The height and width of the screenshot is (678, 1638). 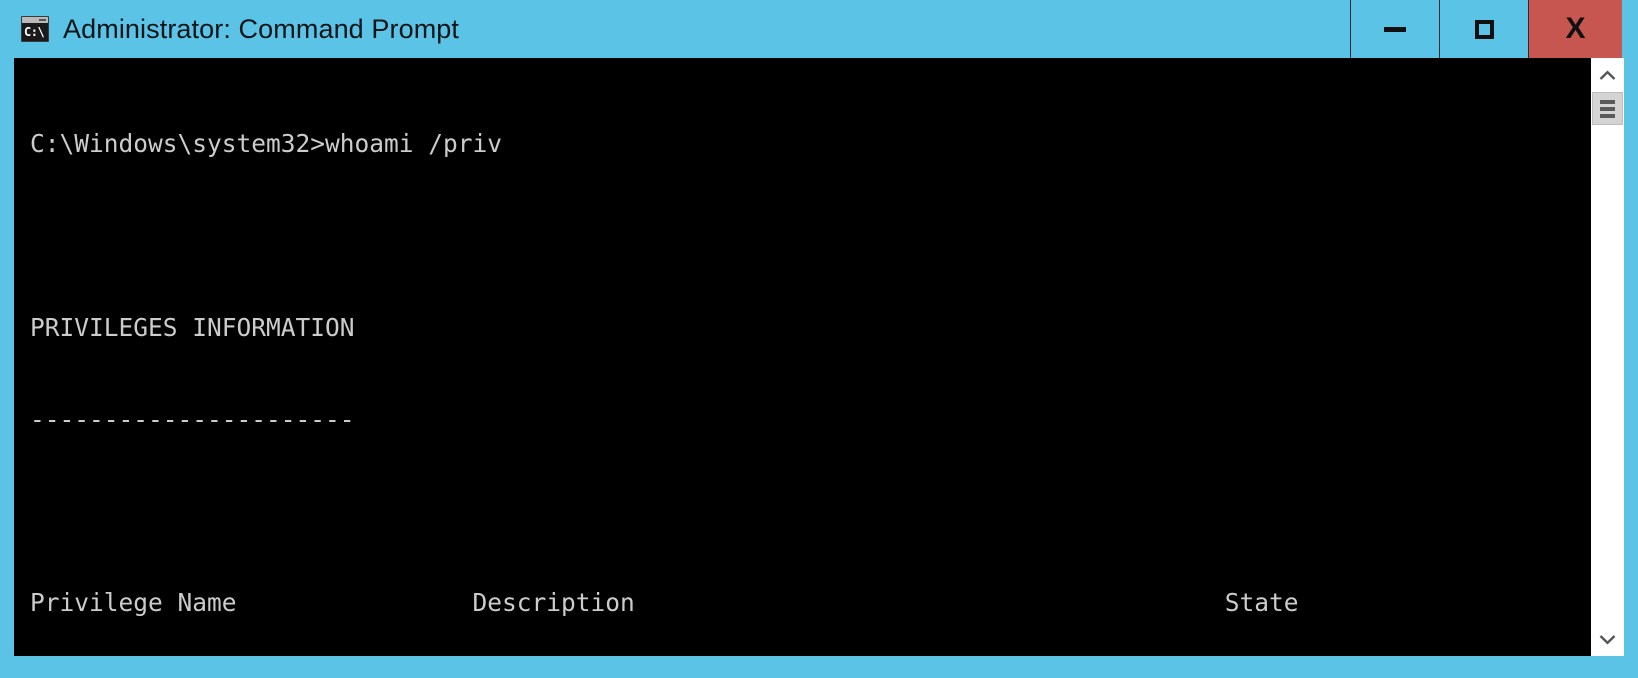 I want to click on chevron-up-icon, so click(x=1607, y=75).